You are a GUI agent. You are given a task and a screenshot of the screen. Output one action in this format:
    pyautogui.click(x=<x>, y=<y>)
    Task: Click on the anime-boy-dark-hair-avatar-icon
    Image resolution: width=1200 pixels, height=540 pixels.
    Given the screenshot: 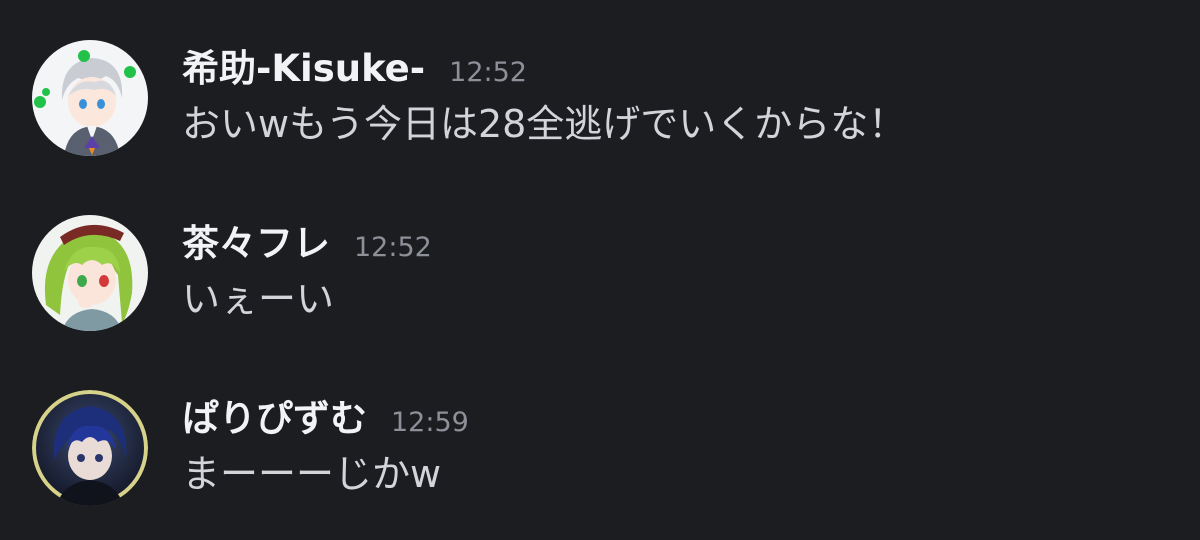 What is the action you would take?
    pyautogui.click(x=90, y=448)
    